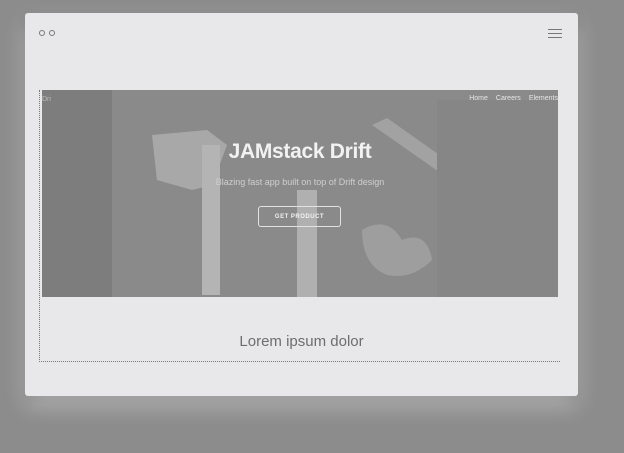 This screenshot has width=624, height=453. What do you see at coordinates (47, 33) in the screenshot?
I see `window-controls` at bounding box center [47, 33].